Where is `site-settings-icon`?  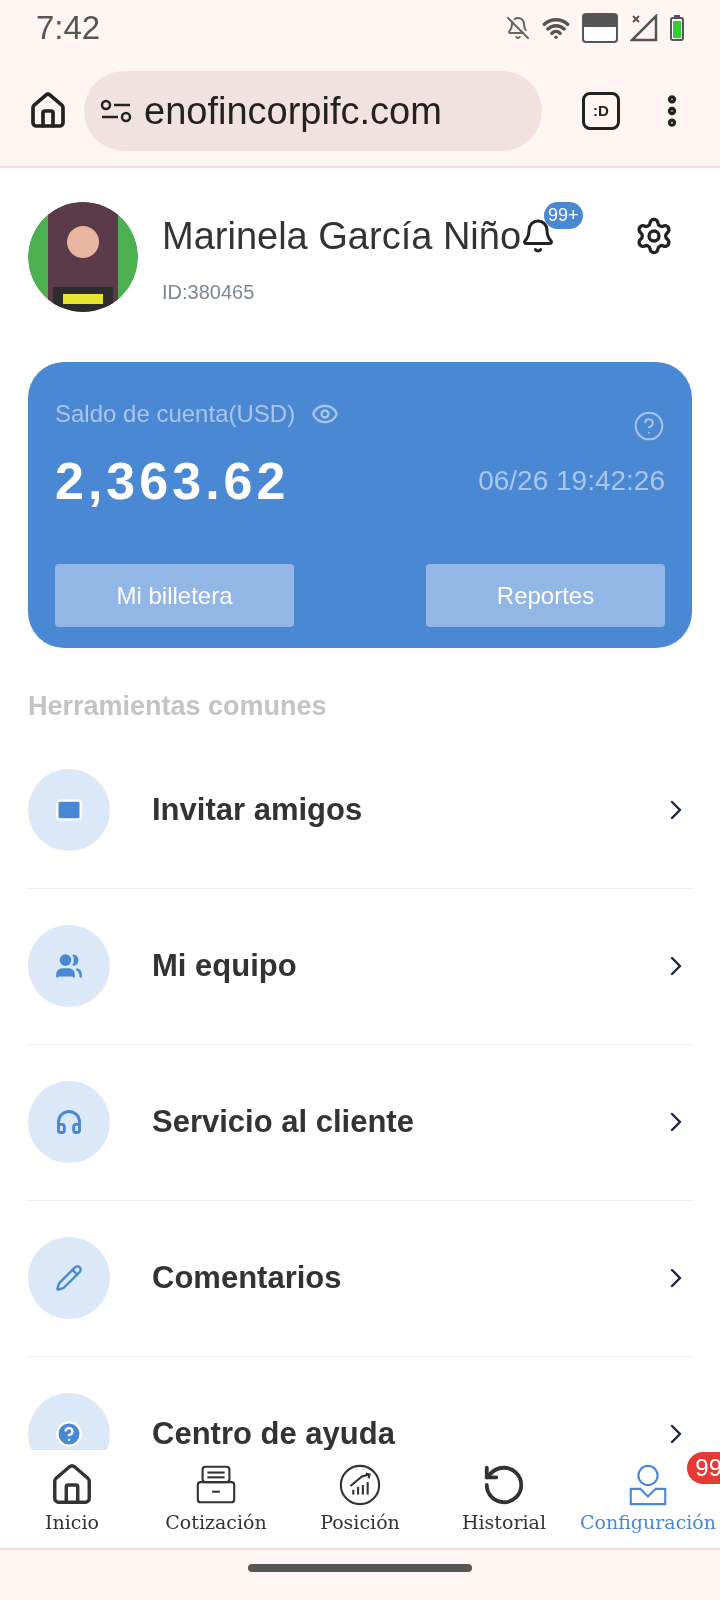
site-settings-icon is located at coordinates (116, 111).